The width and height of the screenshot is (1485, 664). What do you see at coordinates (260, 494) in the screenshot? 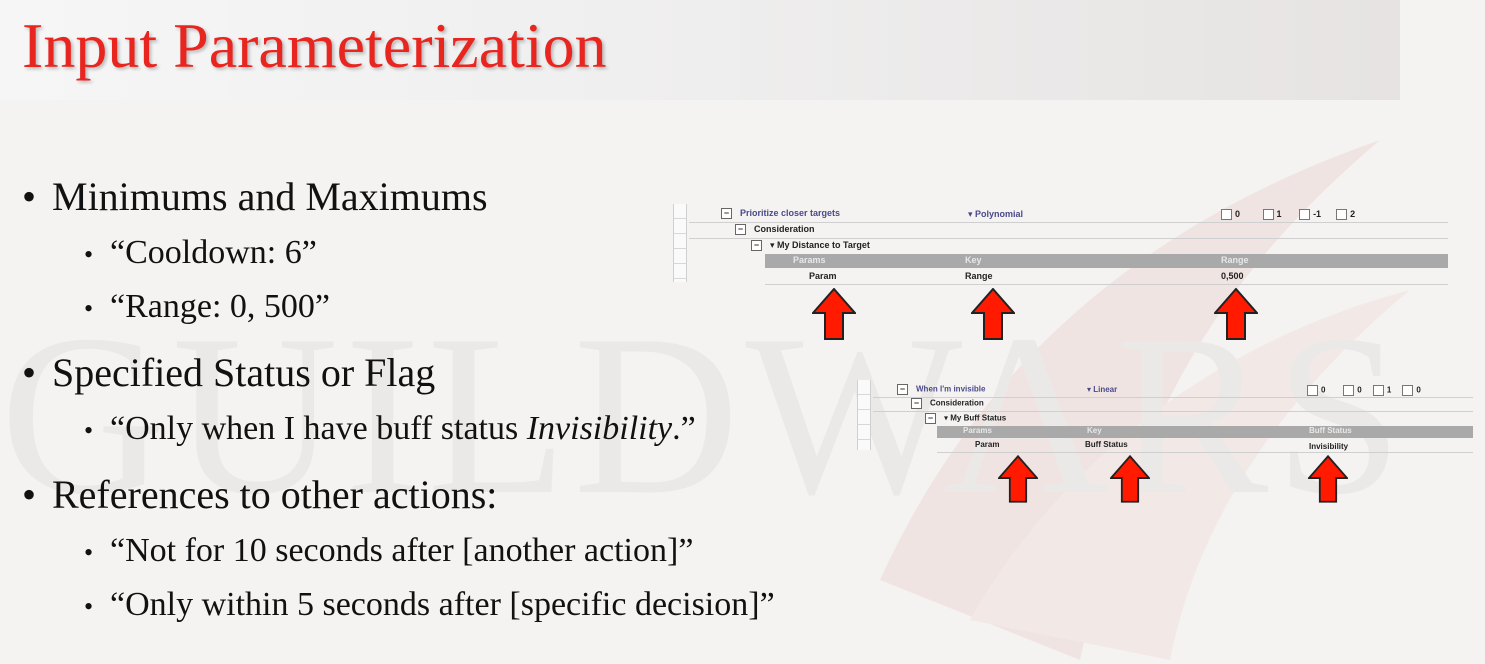
I see `bullet-references: • References to other actions:` at bounding box center [260, 494].